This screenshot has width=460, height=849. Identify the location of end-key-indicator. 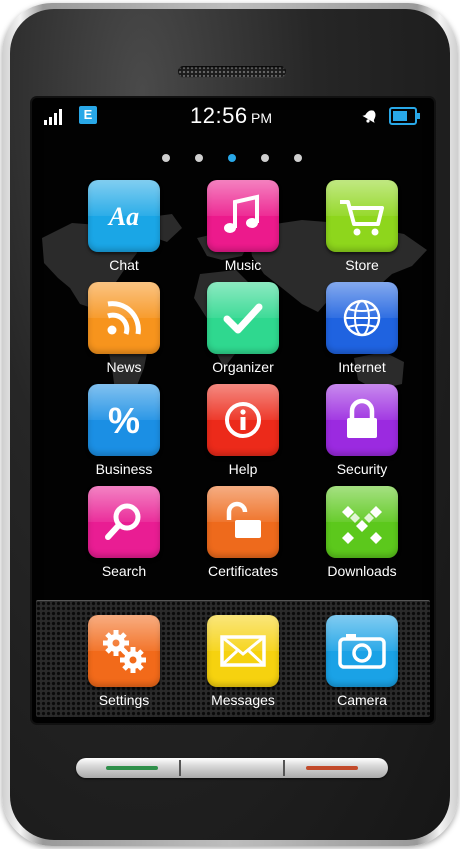
(332, 768).